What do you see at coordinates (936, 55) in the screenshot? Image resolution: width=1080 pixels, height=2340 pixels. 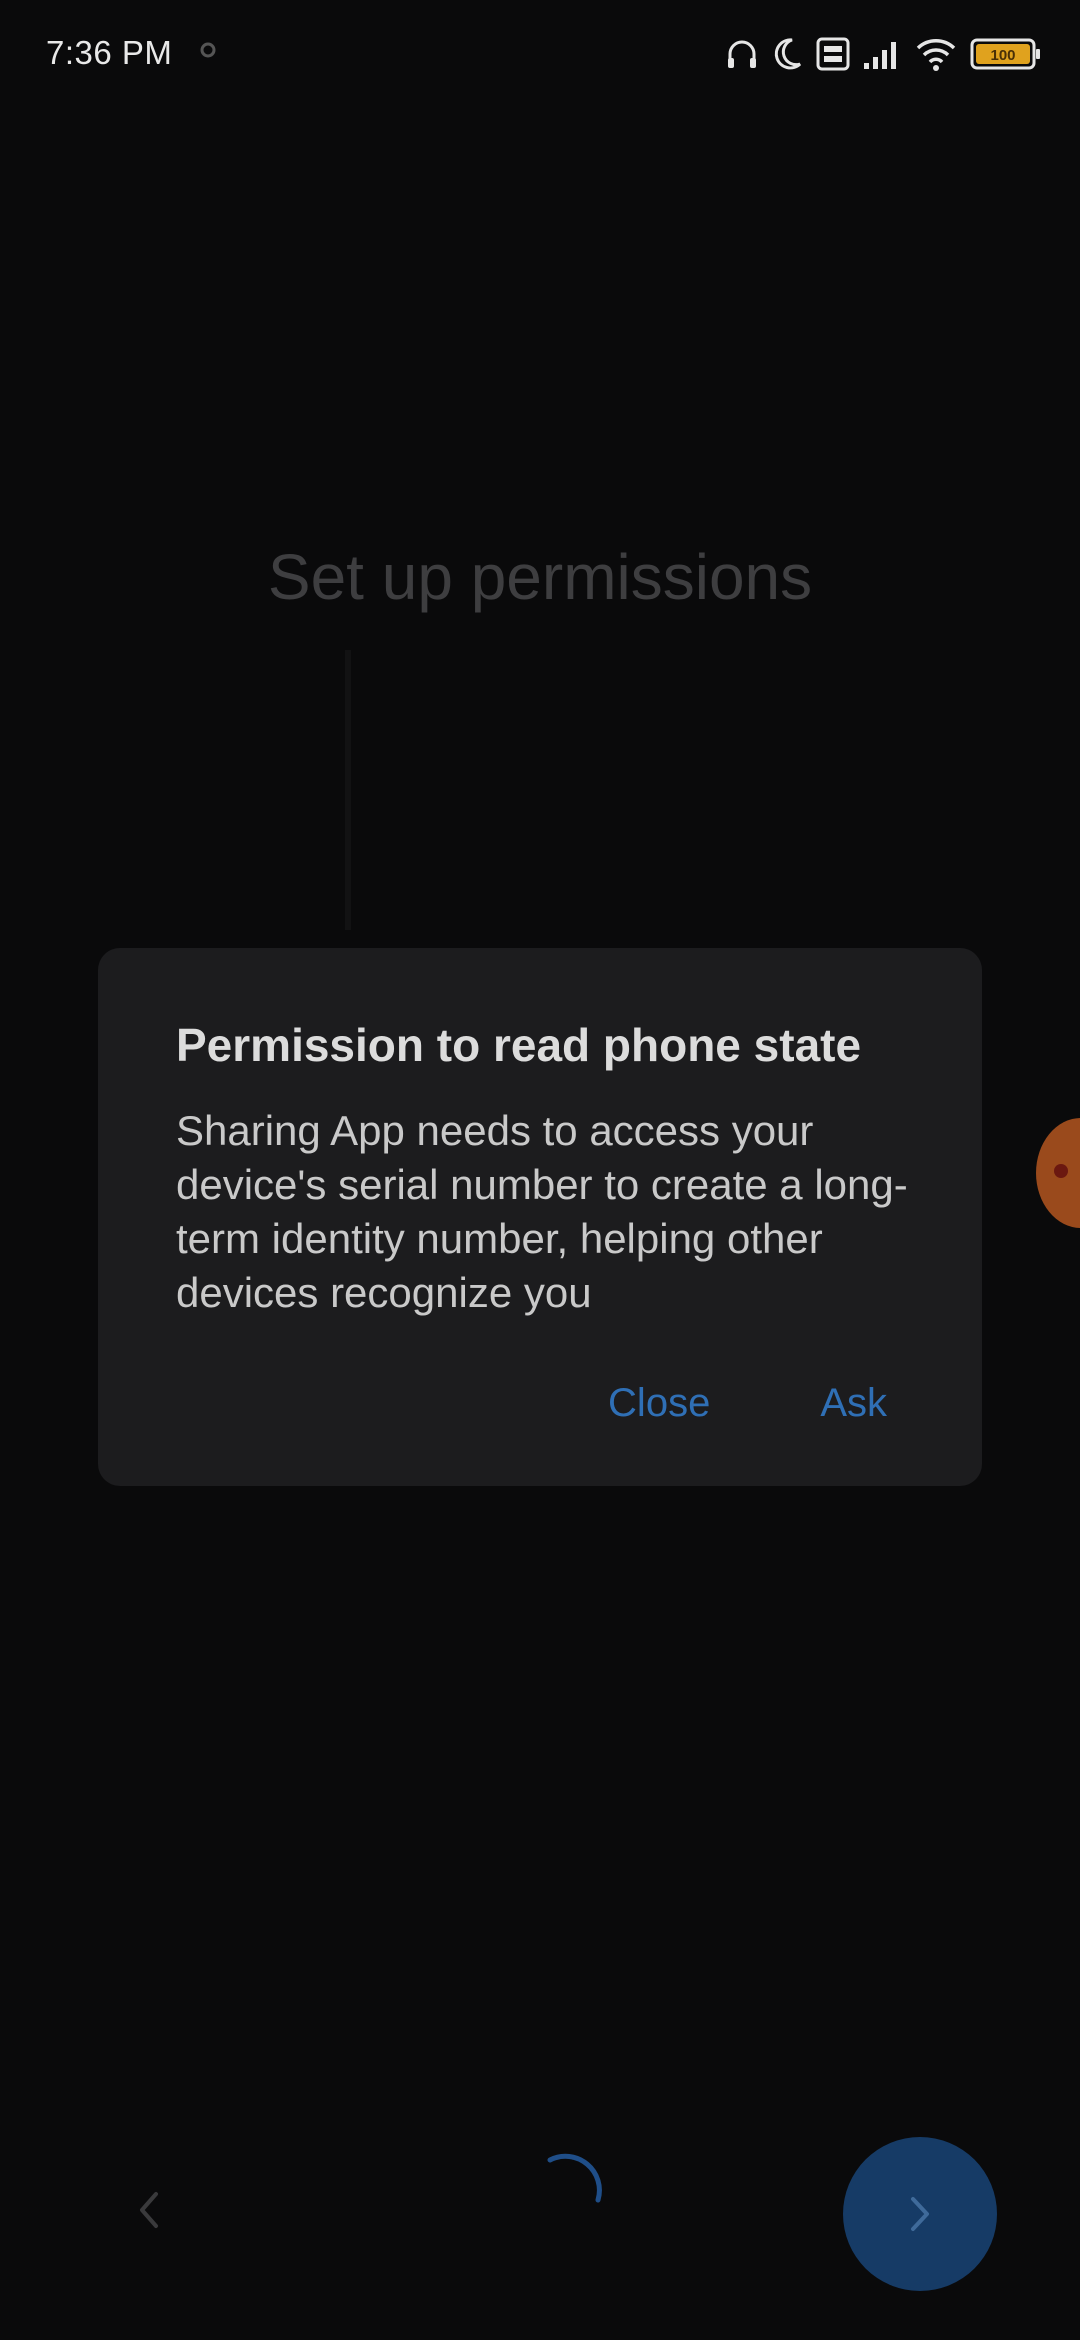 I see `wifi-icon` at bounding box center [936, 55].